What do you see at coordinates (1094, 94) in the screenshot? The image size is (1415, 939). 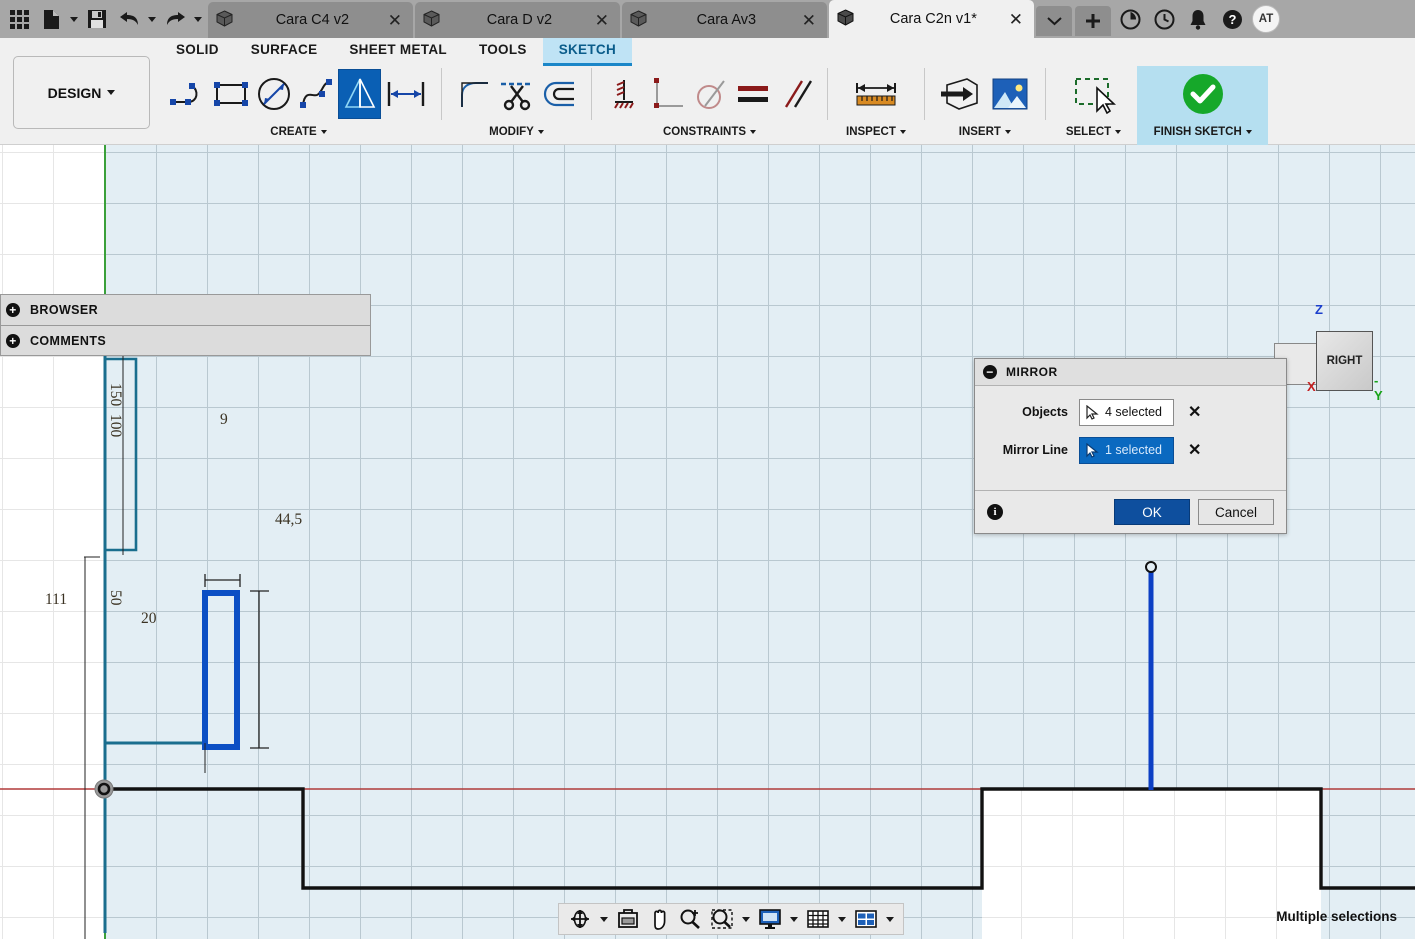 I see `select-window-cursor-icon` at bounding box center [1094, 94].